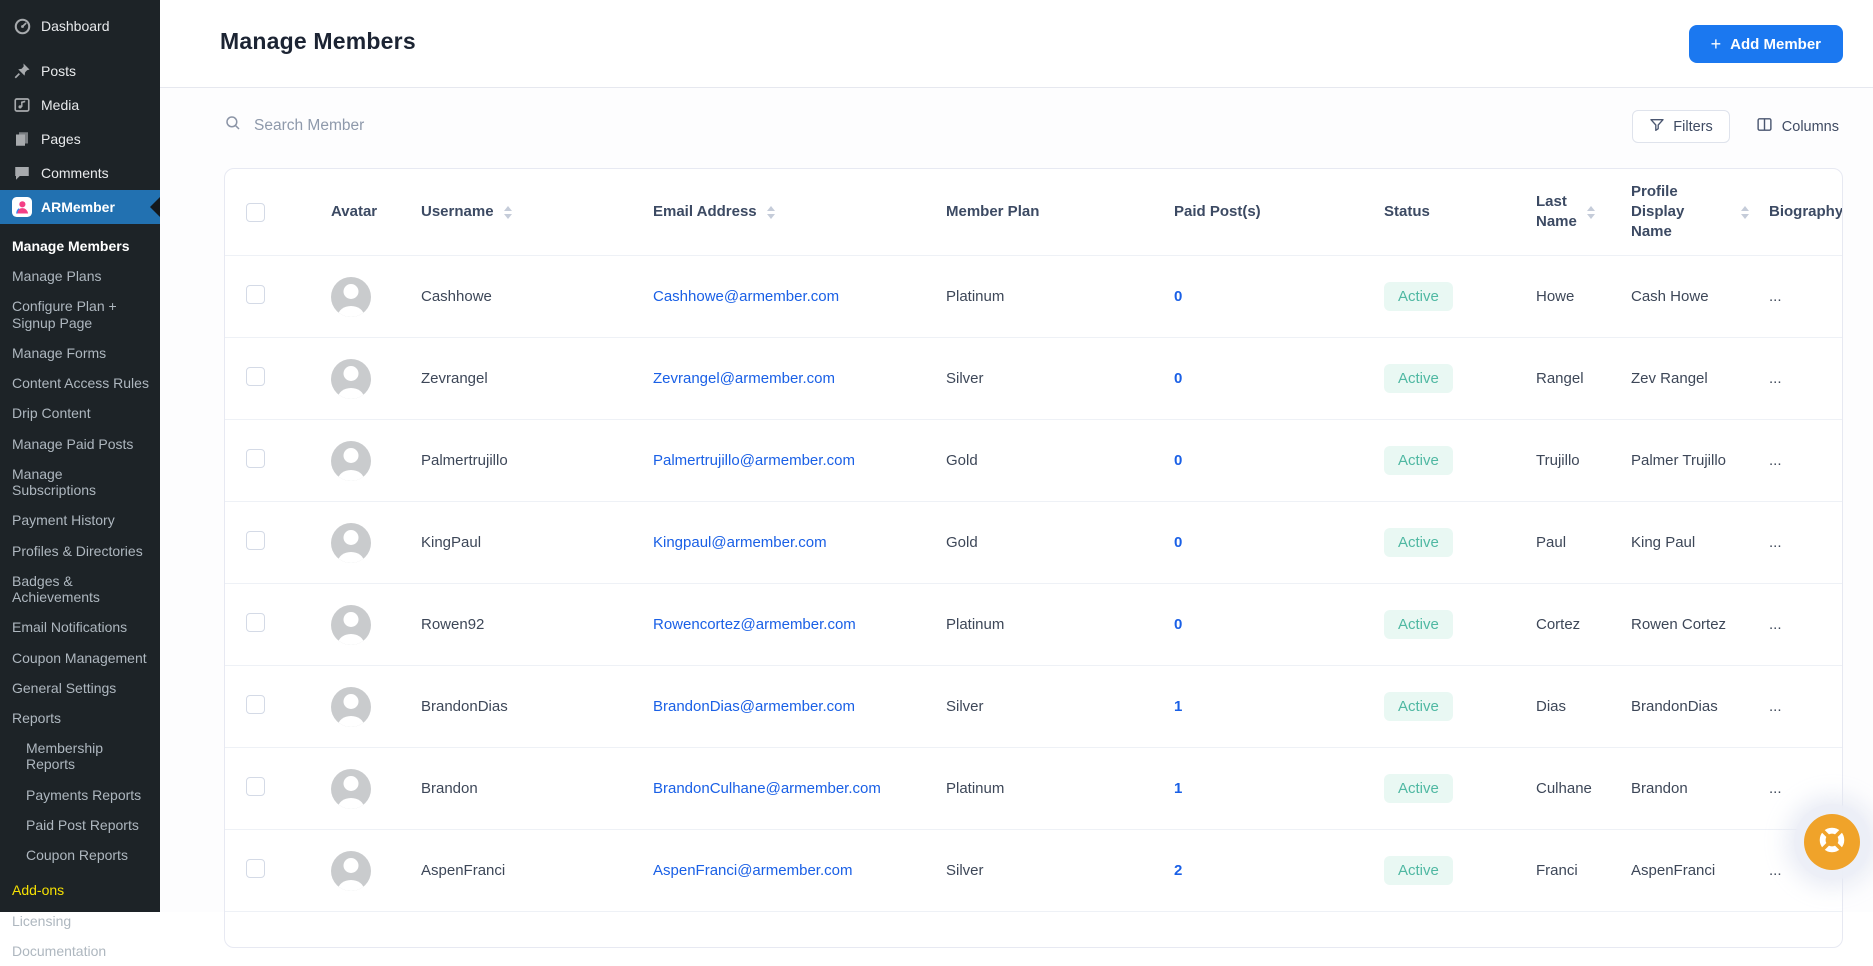 The height and width of the screenshot is (966, 1873). I want to click on lifebuoy-icon, so click(1832, 842).